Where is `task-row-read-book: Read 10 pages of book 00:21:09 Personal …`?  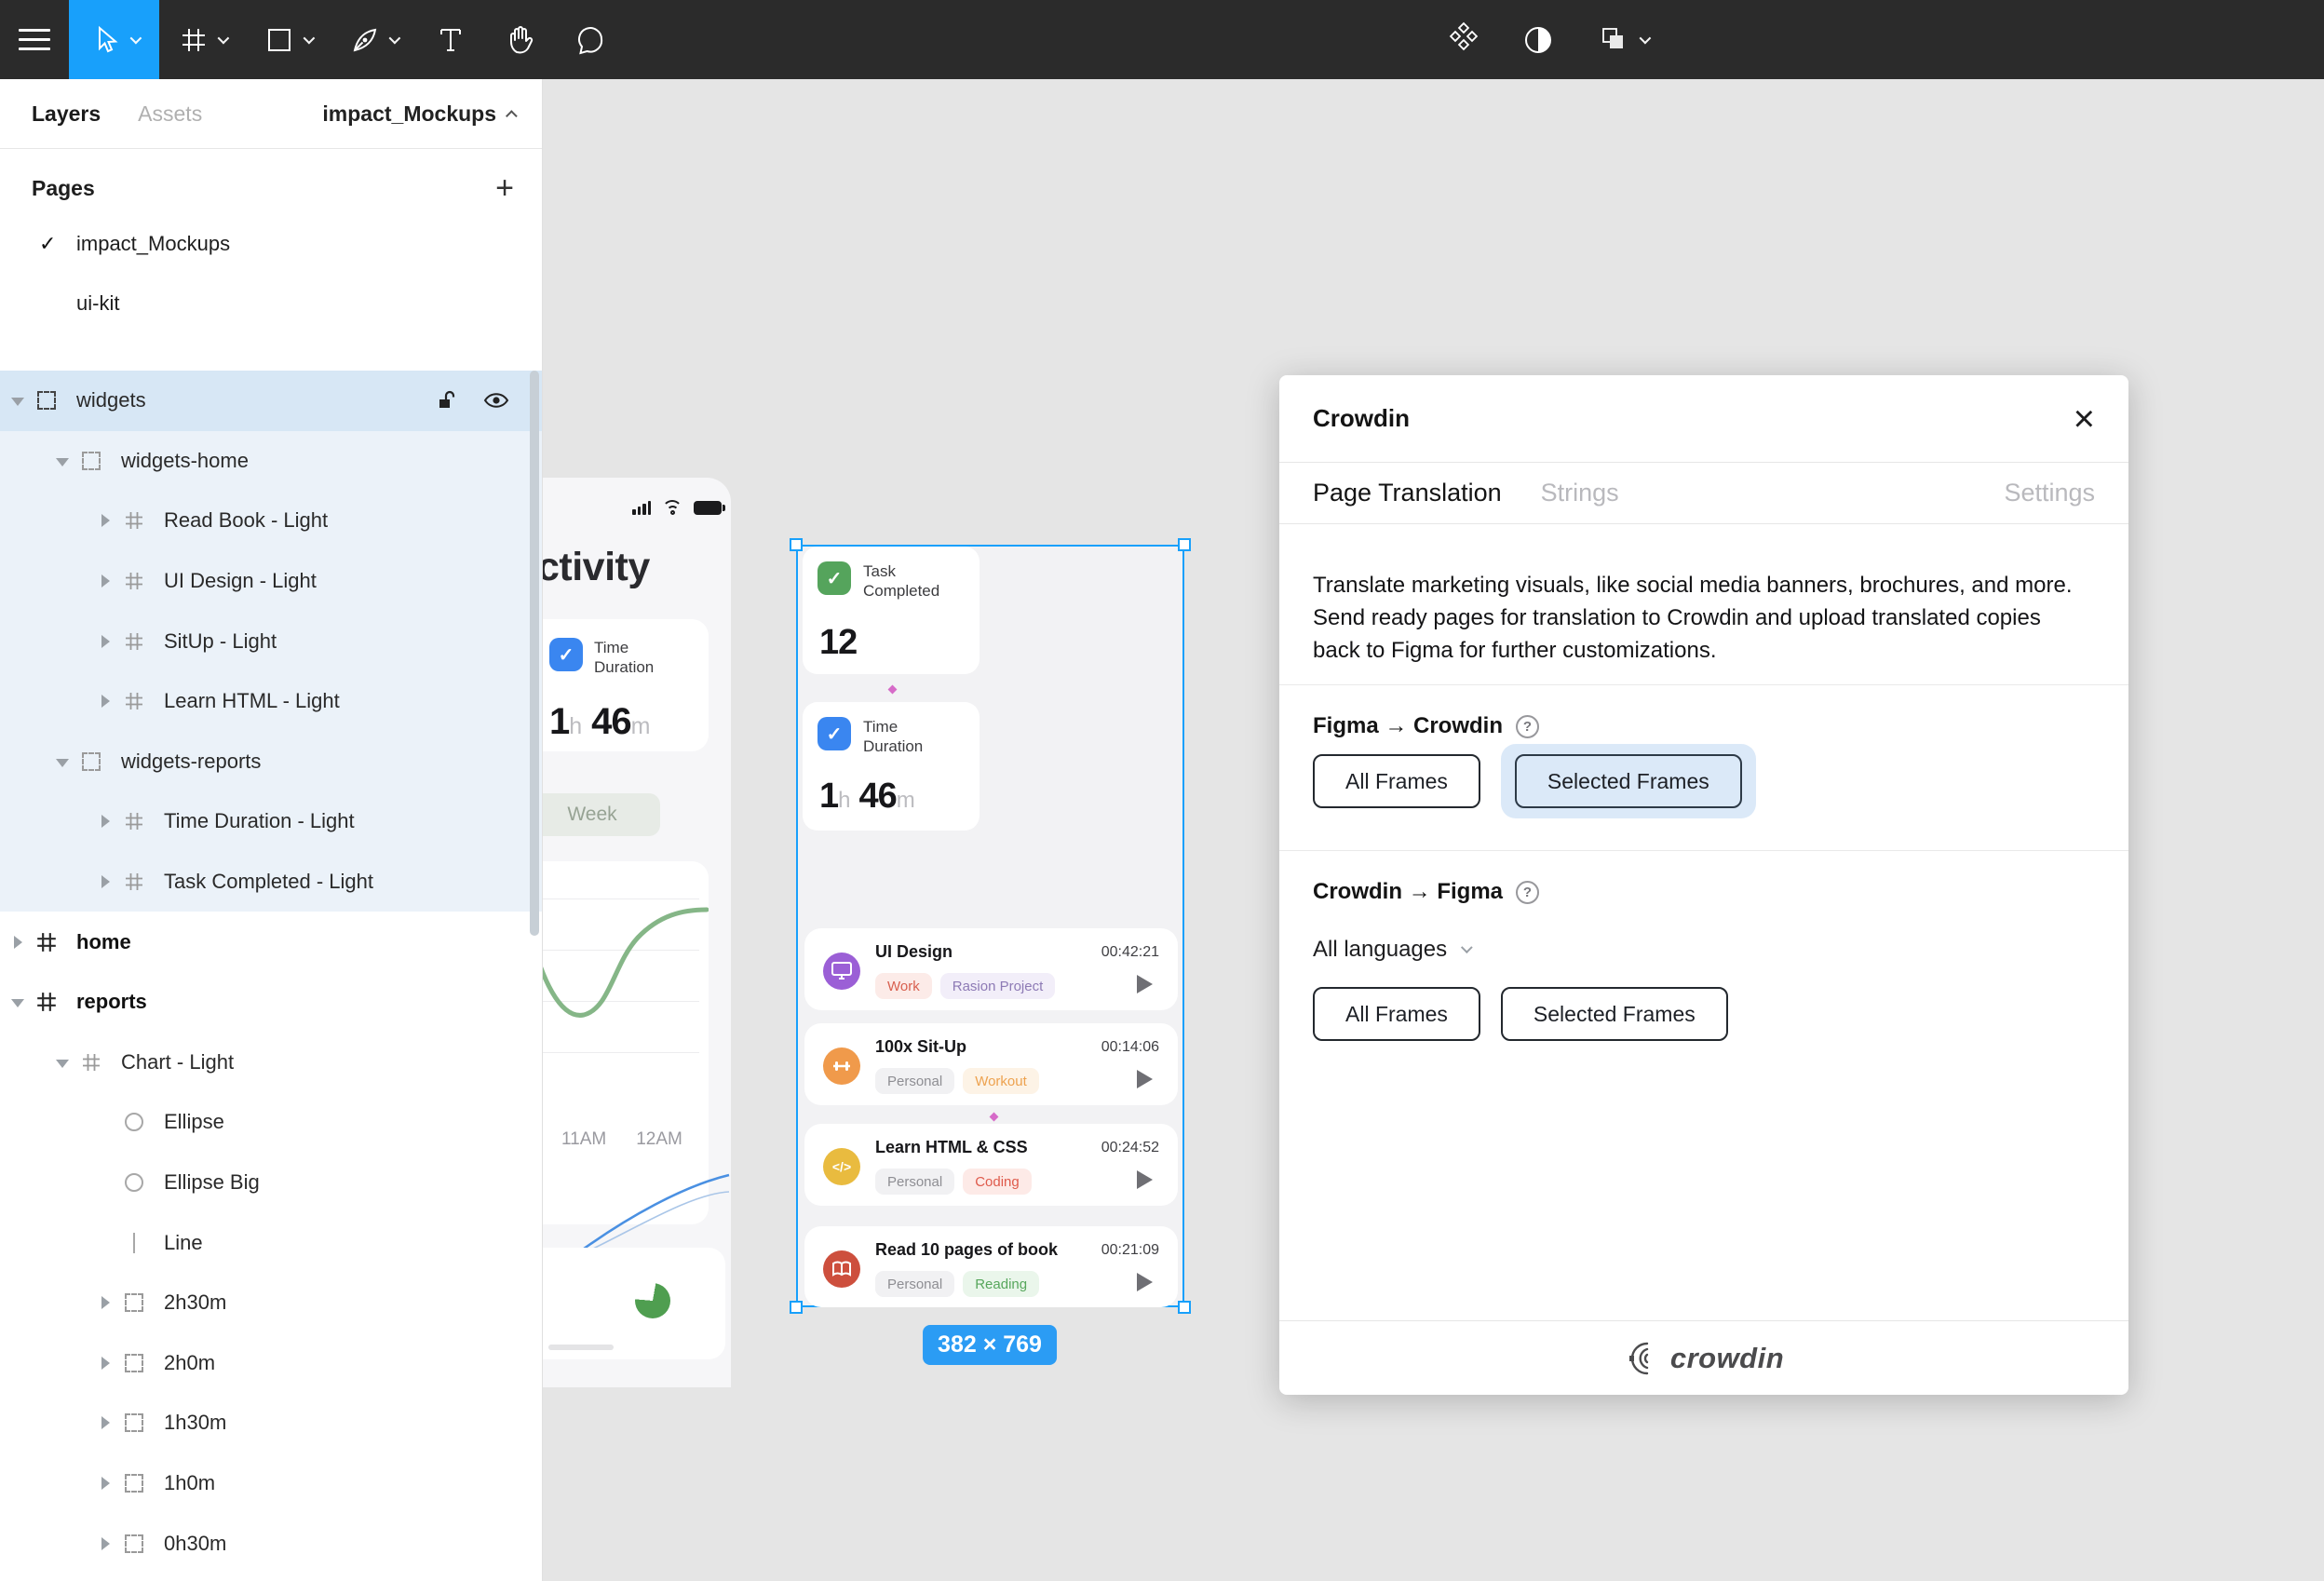 task-row-read-book: Read 10 pages of book 00:21:09 Personal … is located at coordinates (991, 1266).